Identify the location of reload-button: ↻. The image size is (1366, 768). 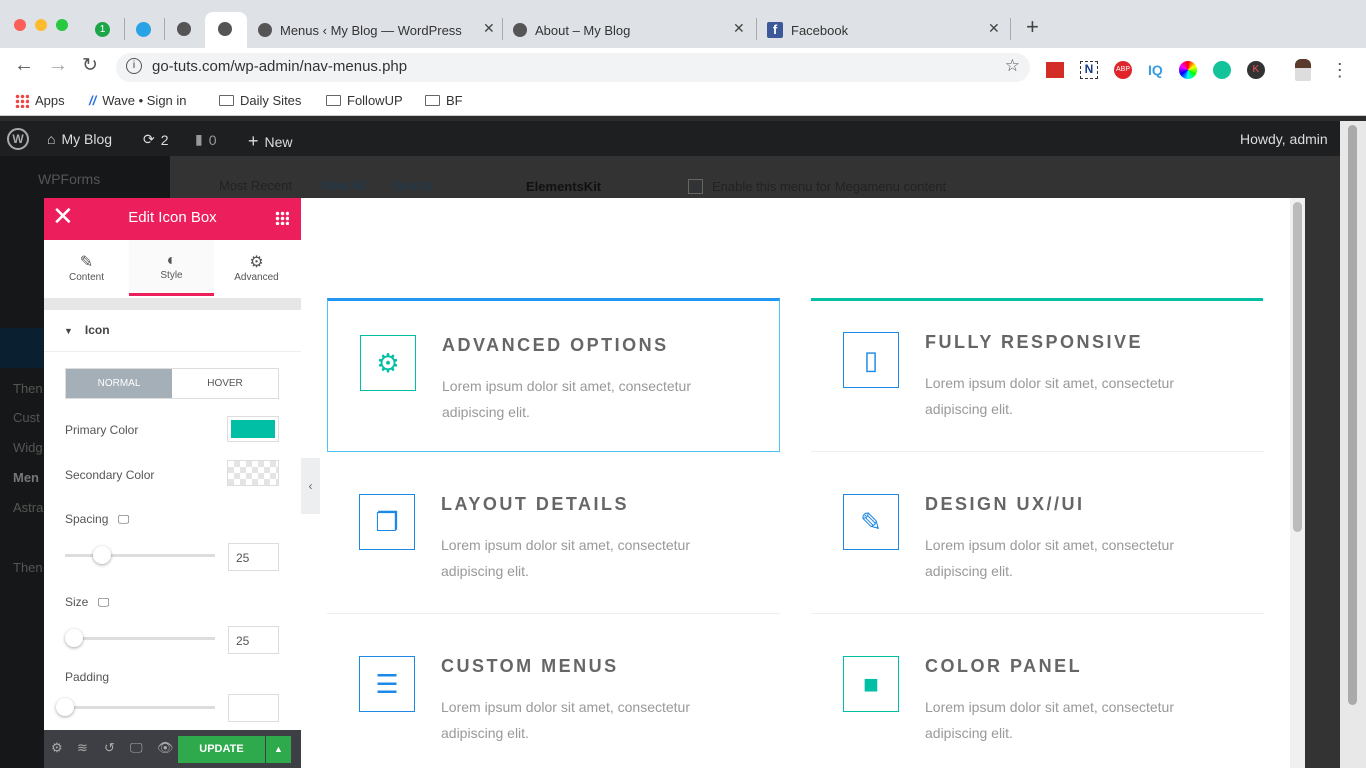
(90, 65).